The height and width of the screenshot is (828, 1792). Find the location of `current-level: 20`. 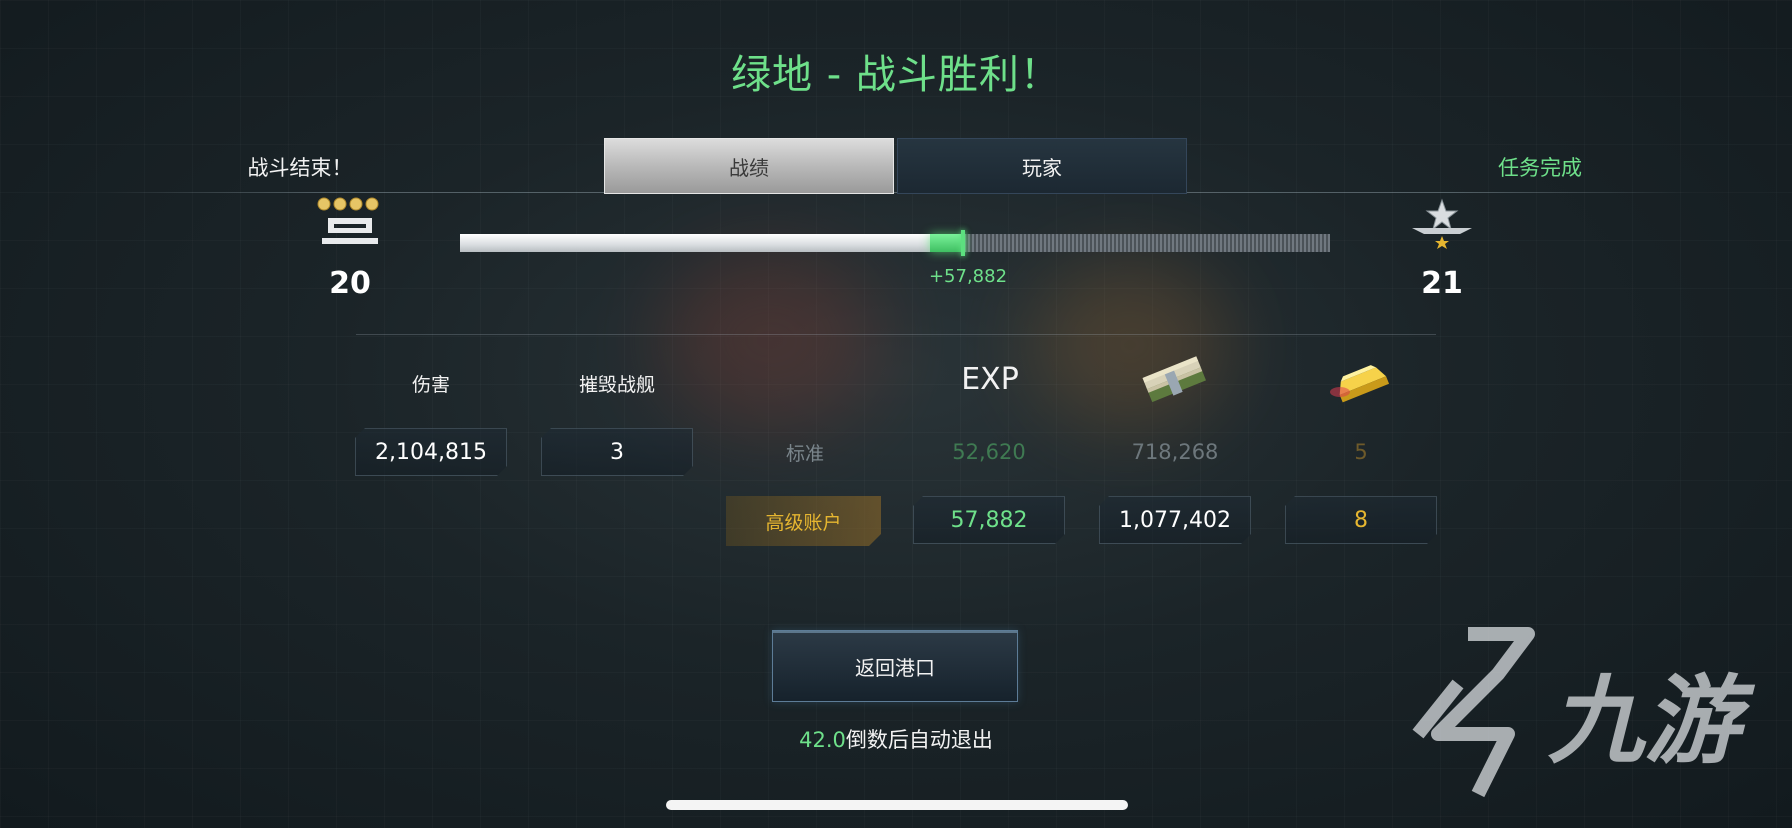

current-level: 20 is located at coordinates (350, 283).